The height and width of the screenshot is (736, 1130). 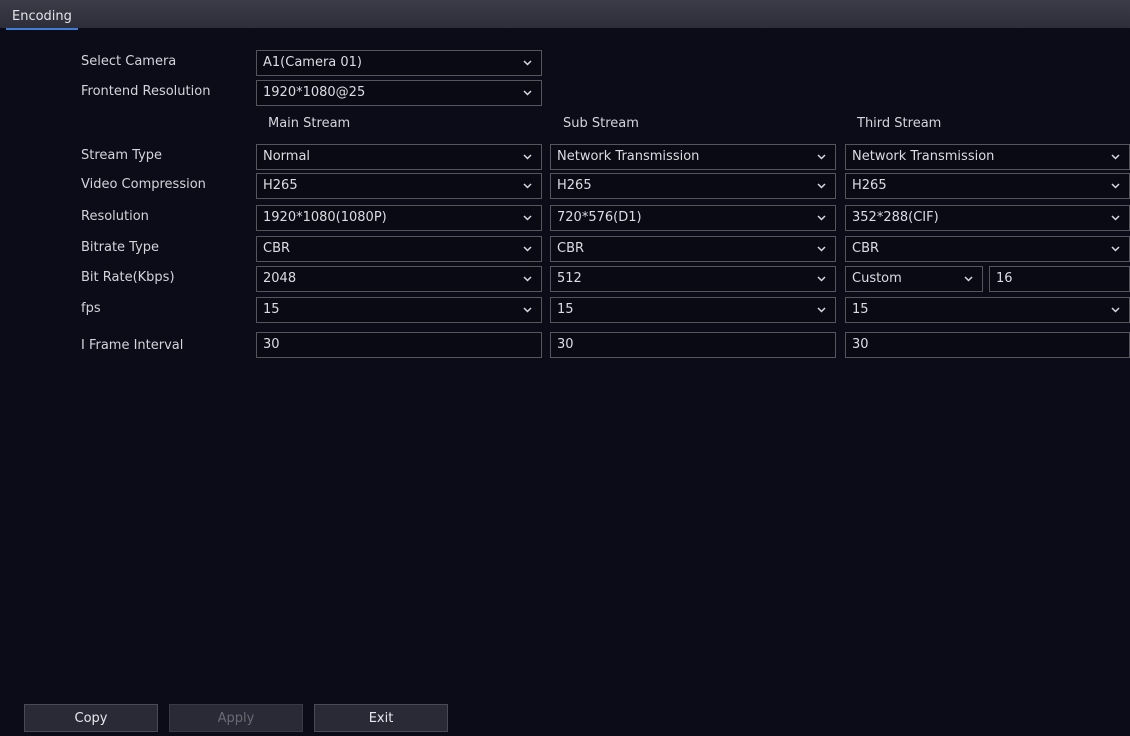 I want to click on stream-type-label: Stream Type, so click(x=122, y=155).